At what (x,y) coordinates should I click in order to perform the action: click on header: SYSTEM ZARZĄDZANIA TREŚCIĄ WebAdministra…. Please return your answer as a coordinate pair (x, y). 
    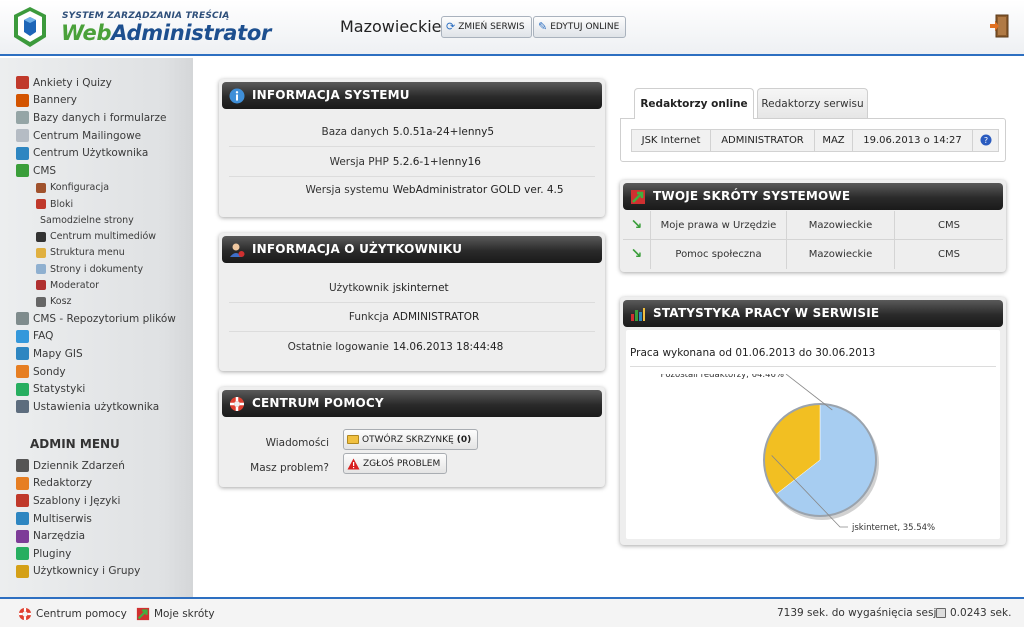
    Looking at the image, I should click on (512, 28).